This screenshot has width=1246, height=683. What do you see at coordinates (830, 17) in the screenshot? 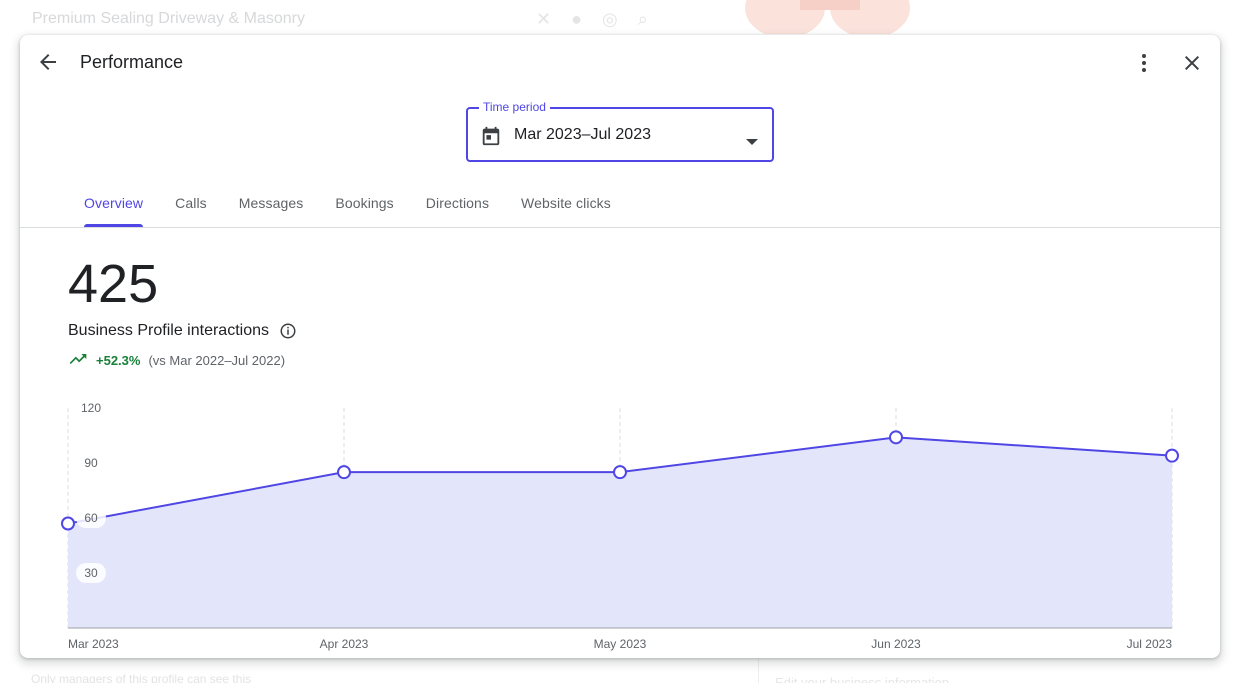
I see `background-doodle` at bounding box center [830, 17].